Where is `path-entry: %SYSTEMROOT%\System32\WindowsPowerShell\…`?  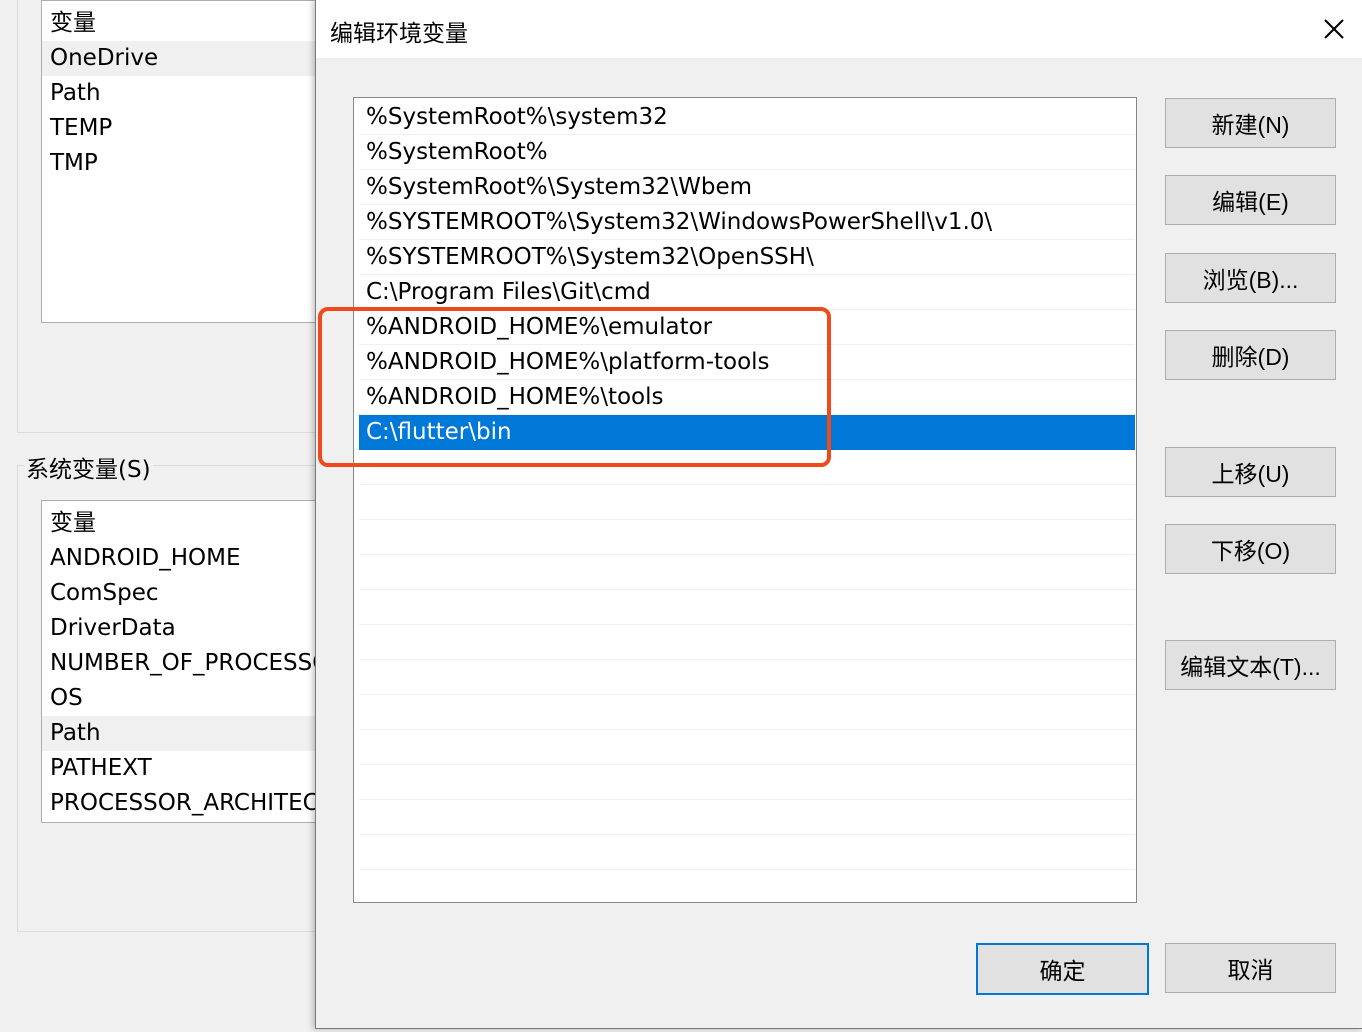
path-entry: %SYSTEMROOT%\System32\WindowsPowerShell\… is located at coordinates (747, 222).